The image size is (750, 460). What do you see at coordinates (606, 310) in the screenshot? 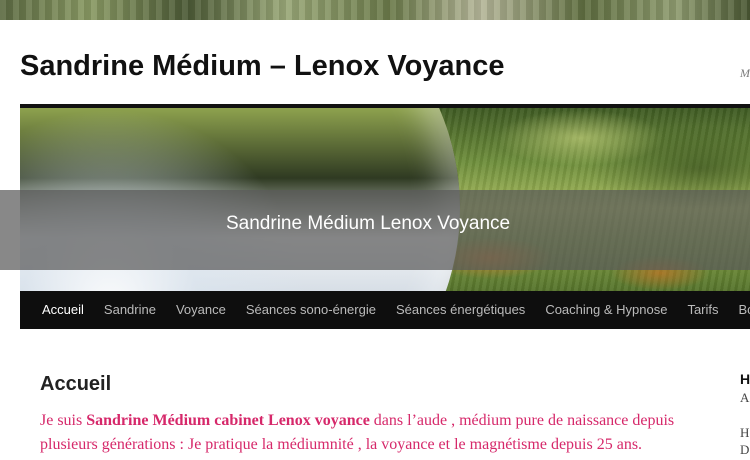
I see `nav-item-coaching-hypnose: Coaching & Hypnose` at bounding box center [606, 310].